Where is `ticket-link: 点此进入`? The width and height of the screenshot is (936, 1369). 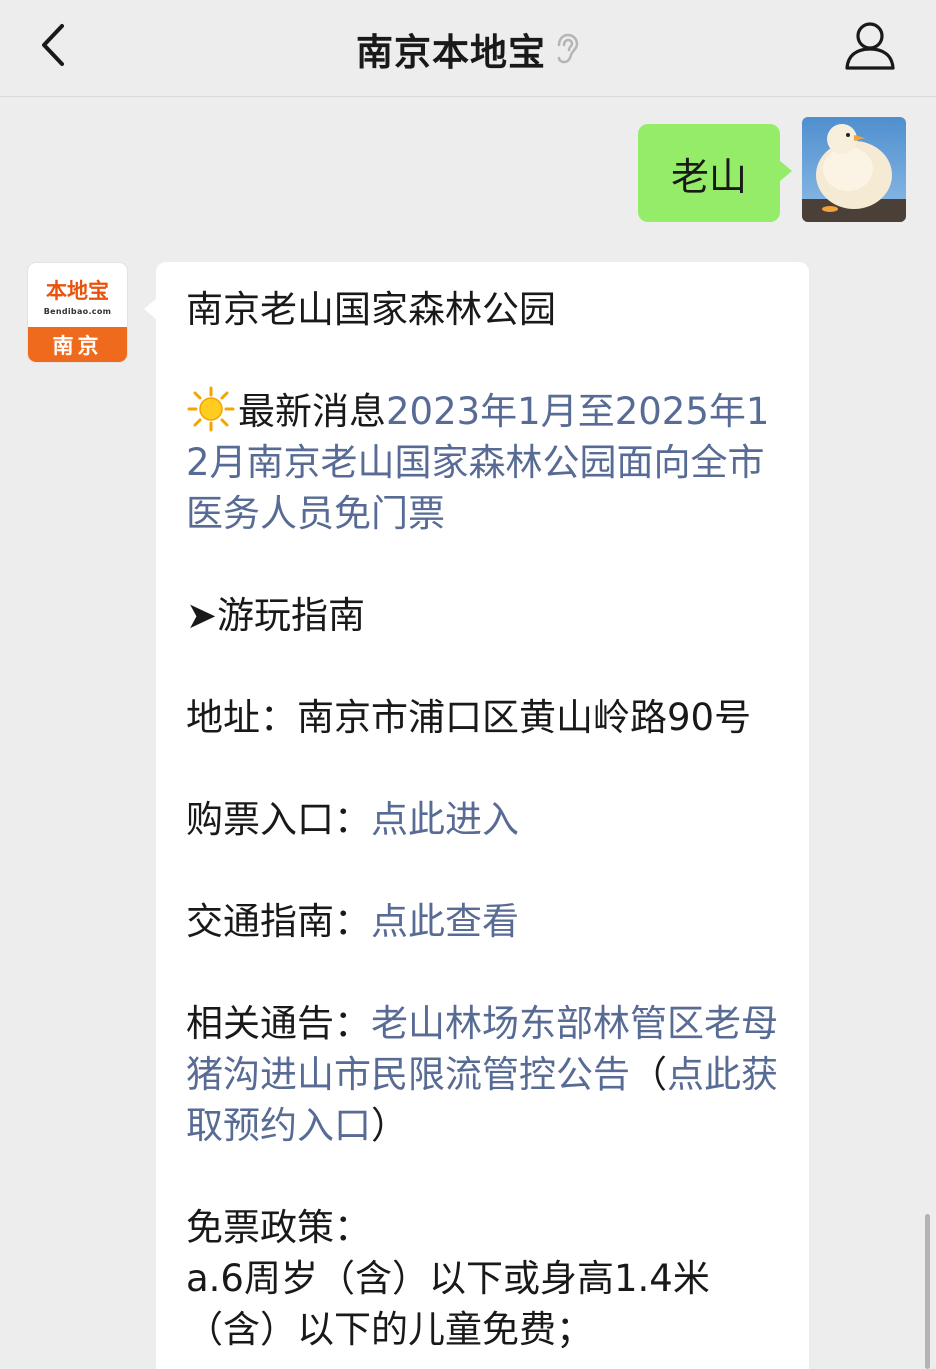
ticket-link: 点此进入 is located at coordinates (445, 819).